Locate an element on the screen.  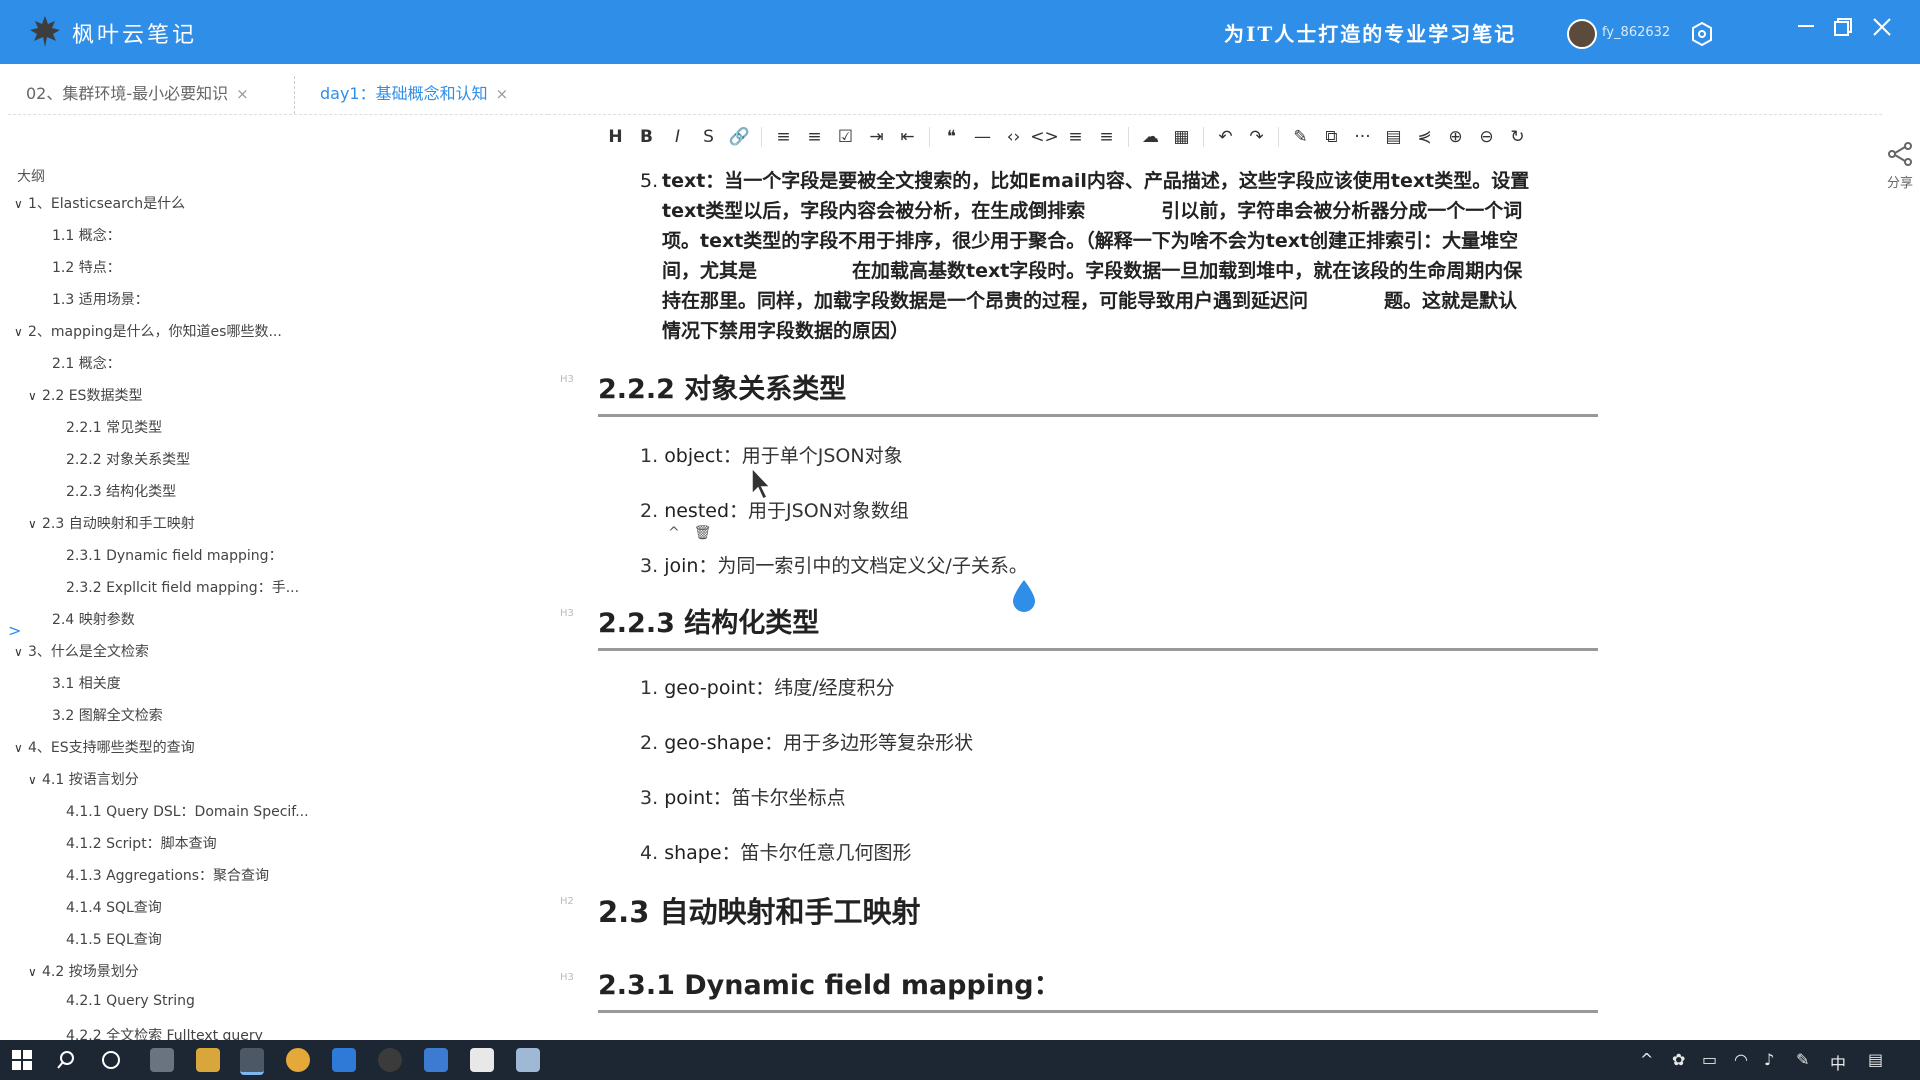
task-list-icon: ☑ is located at coordinates (845, 137).